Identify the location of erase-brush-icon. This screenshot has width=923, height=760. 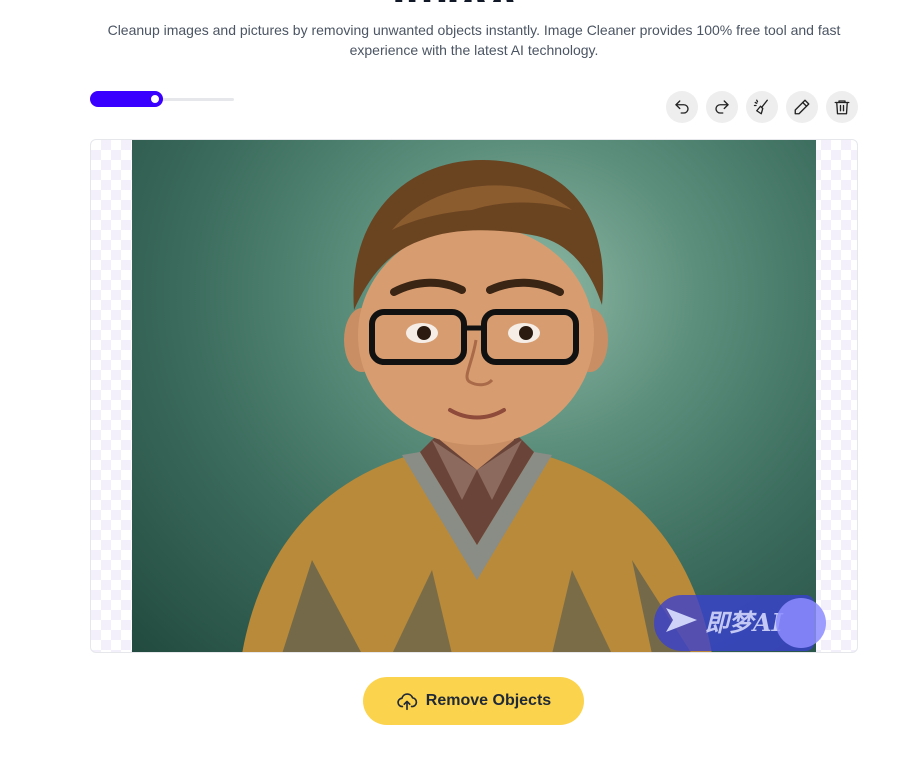
(760, 107).